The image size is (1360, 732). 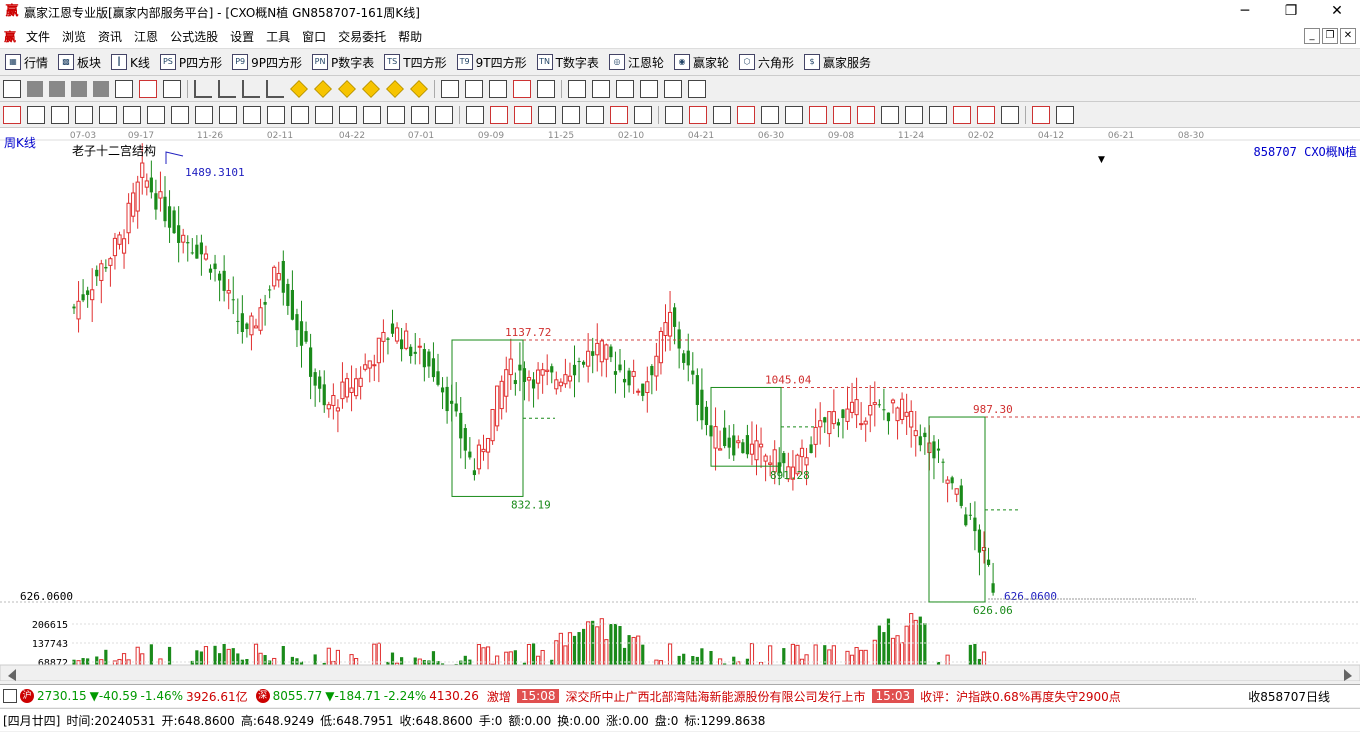 I want to click on time-zone-icon, so click(x=276, y=114).